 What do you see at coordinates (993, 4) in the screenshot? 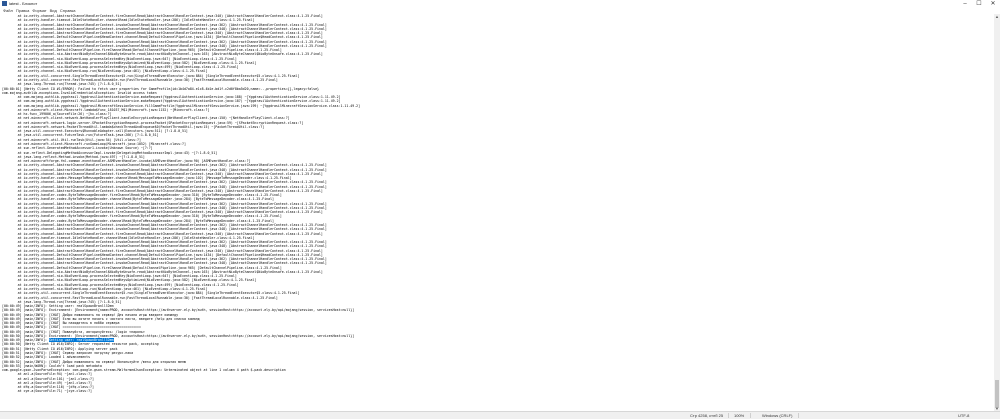
I see `close-button: ✕` at bounding box center [993, 4].